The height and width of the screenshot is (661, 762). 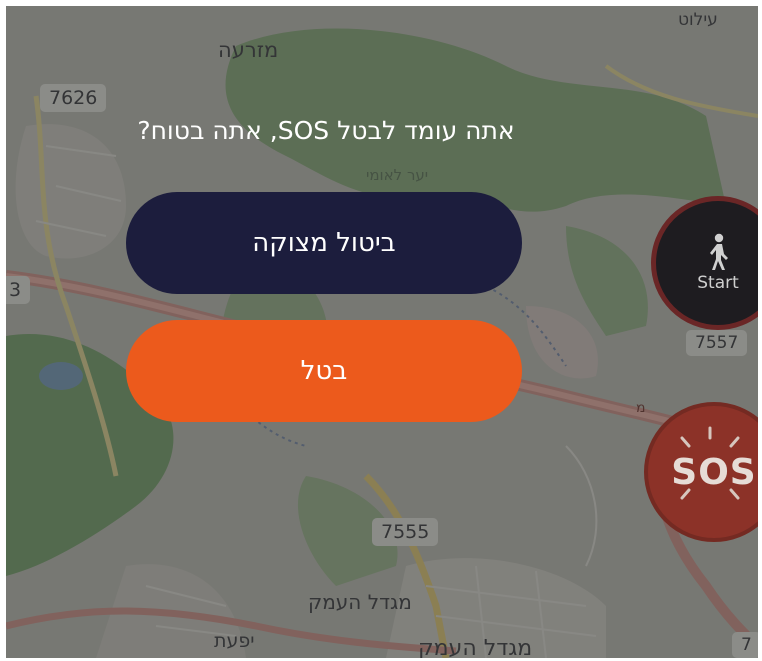 What do you see at coordinates (718, 283) in the screenshot?
I see `start-label: Start` at bounding box center [718, 283].